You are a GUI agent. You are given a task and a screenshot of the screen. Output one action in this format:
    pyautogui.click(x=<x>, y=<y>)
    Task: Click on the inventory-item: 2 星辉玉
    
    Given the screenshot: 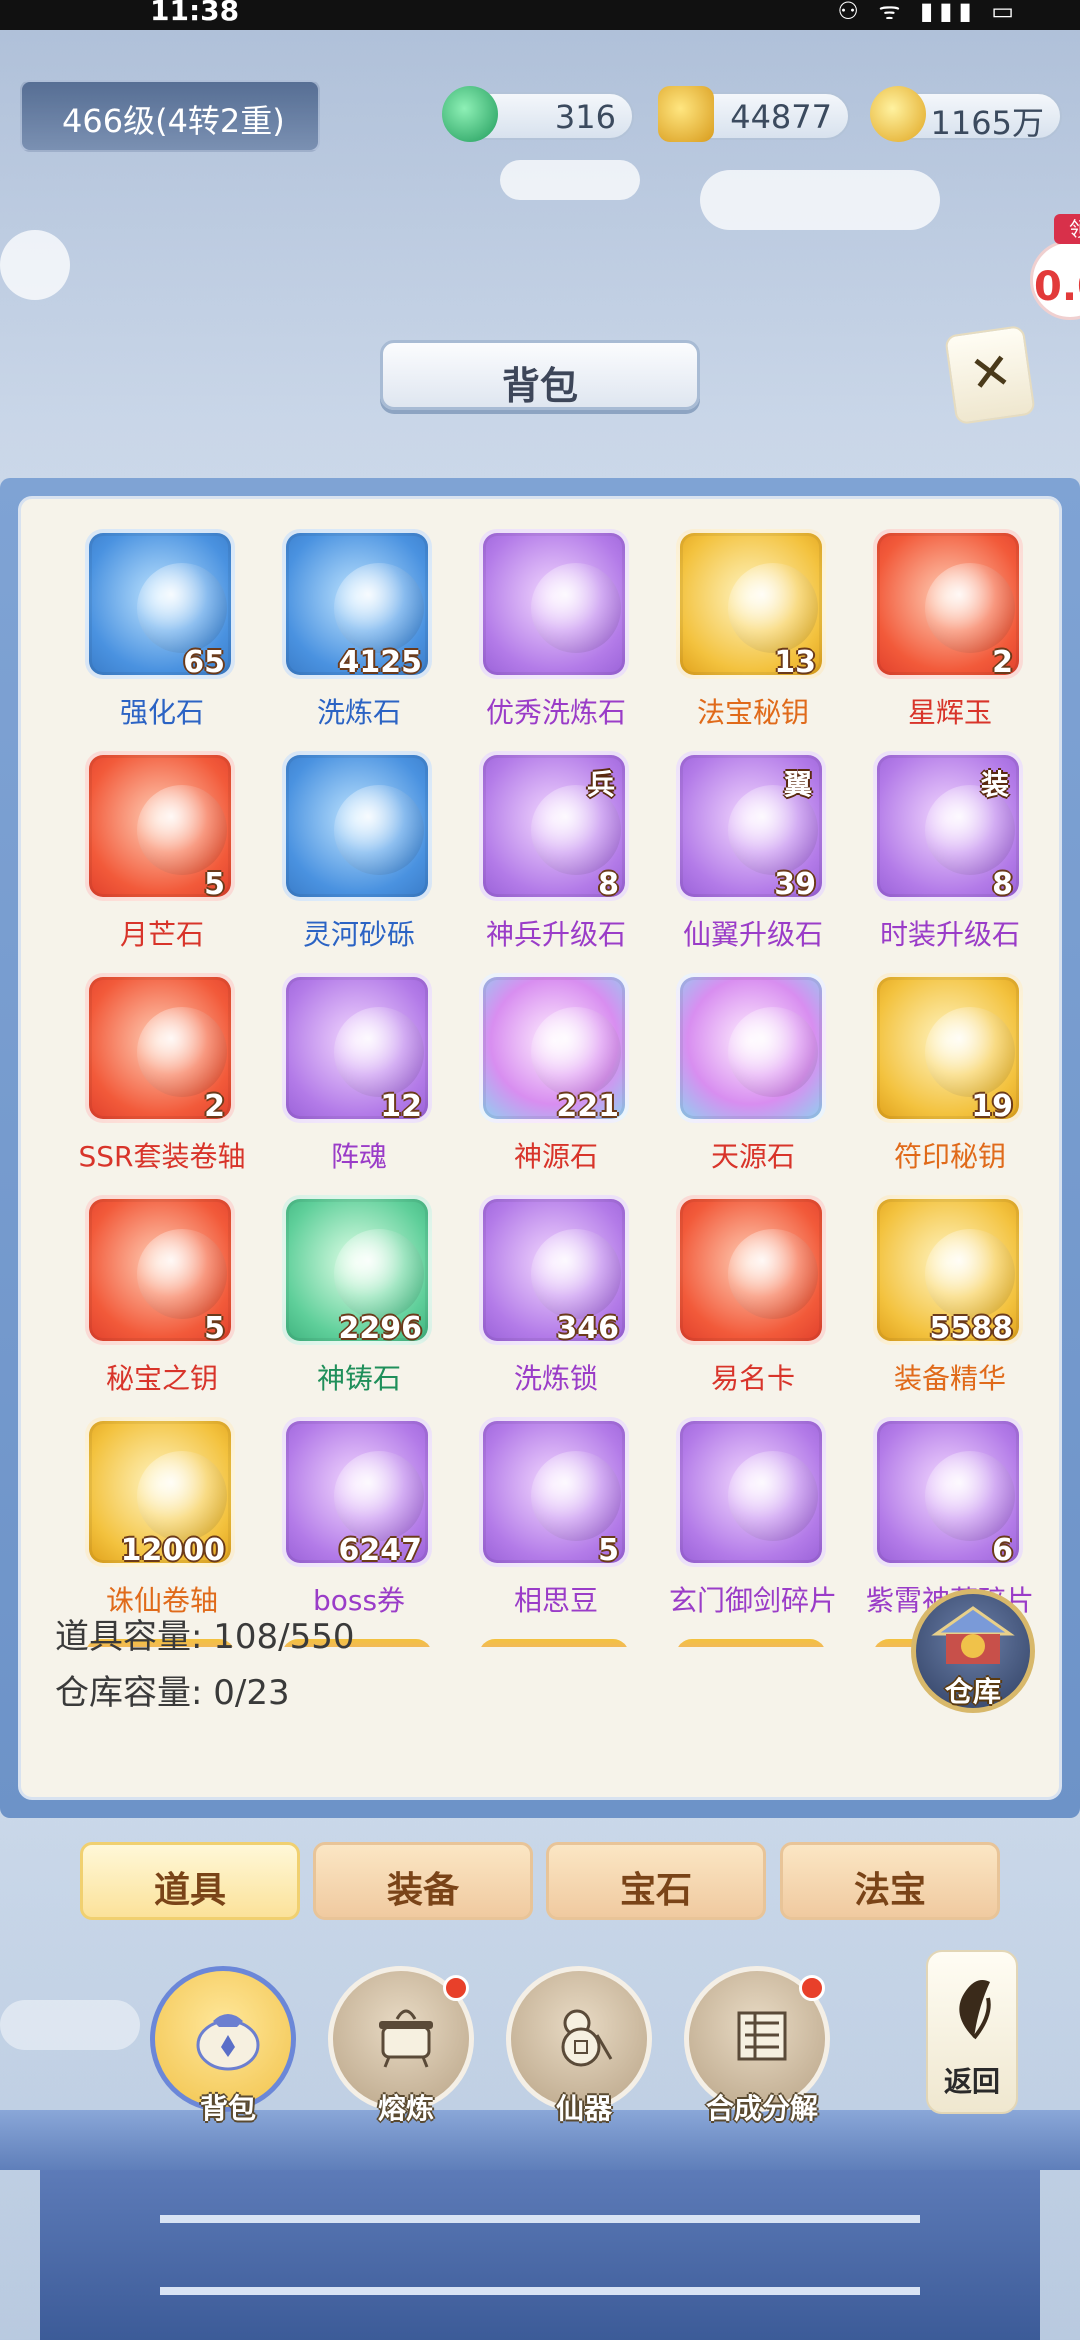 What is the action you would take?
    pyautogui.click(x=940, y=631)
    